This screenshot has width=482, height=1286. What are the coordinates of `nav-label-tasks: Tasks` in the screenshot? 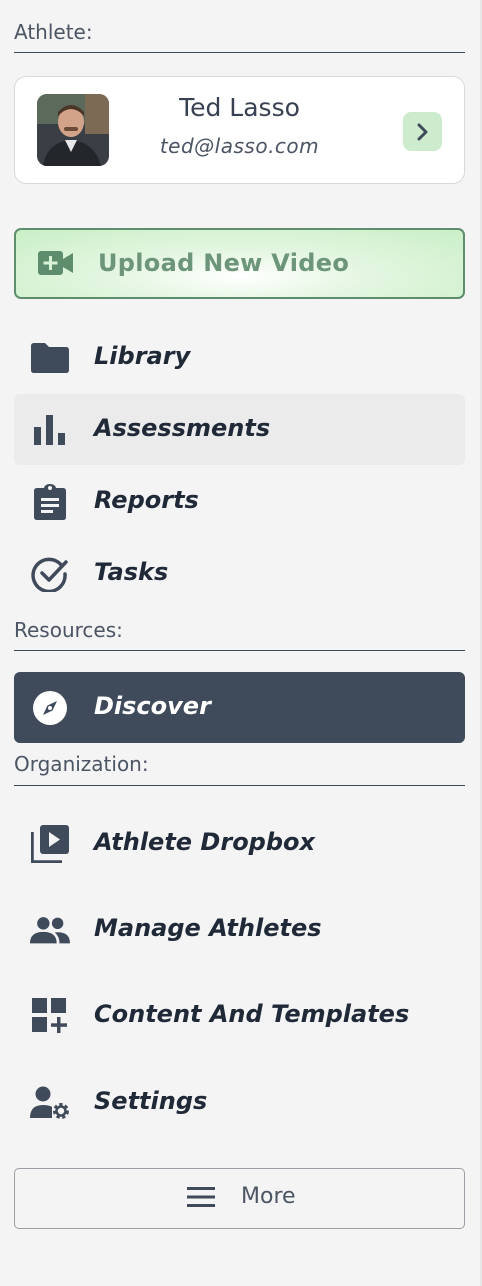 It's located at (131, 572).